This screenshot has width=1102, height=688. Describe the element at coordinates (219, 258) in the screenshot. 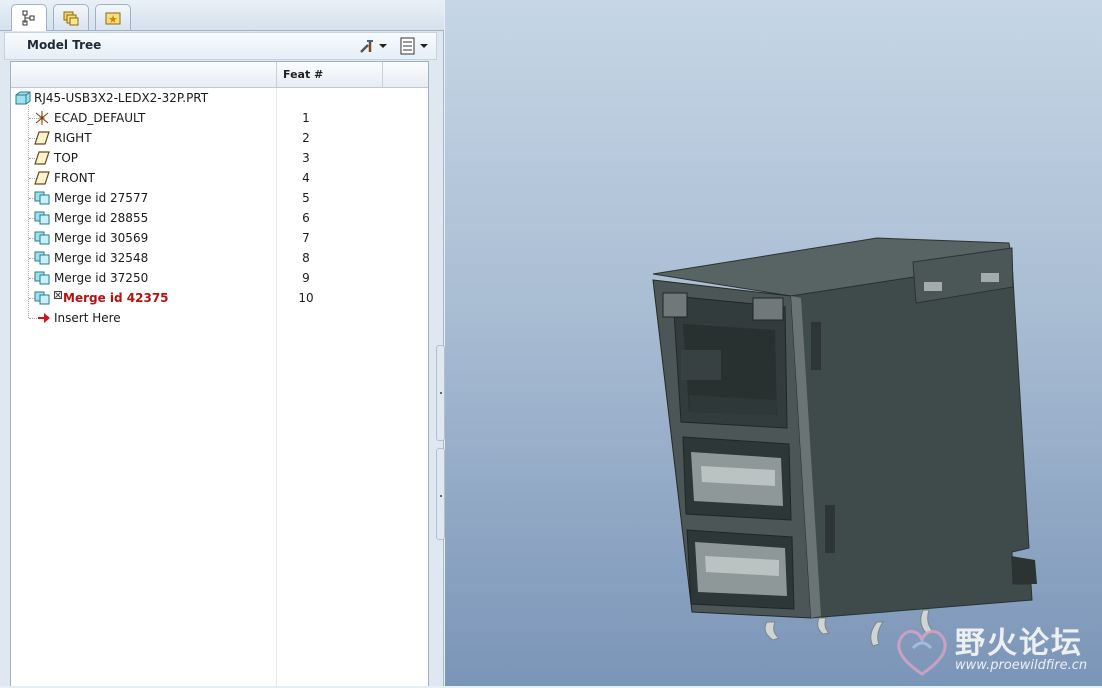

I see `tree-item-merge-32548: Merge id 32548 8` at that location.